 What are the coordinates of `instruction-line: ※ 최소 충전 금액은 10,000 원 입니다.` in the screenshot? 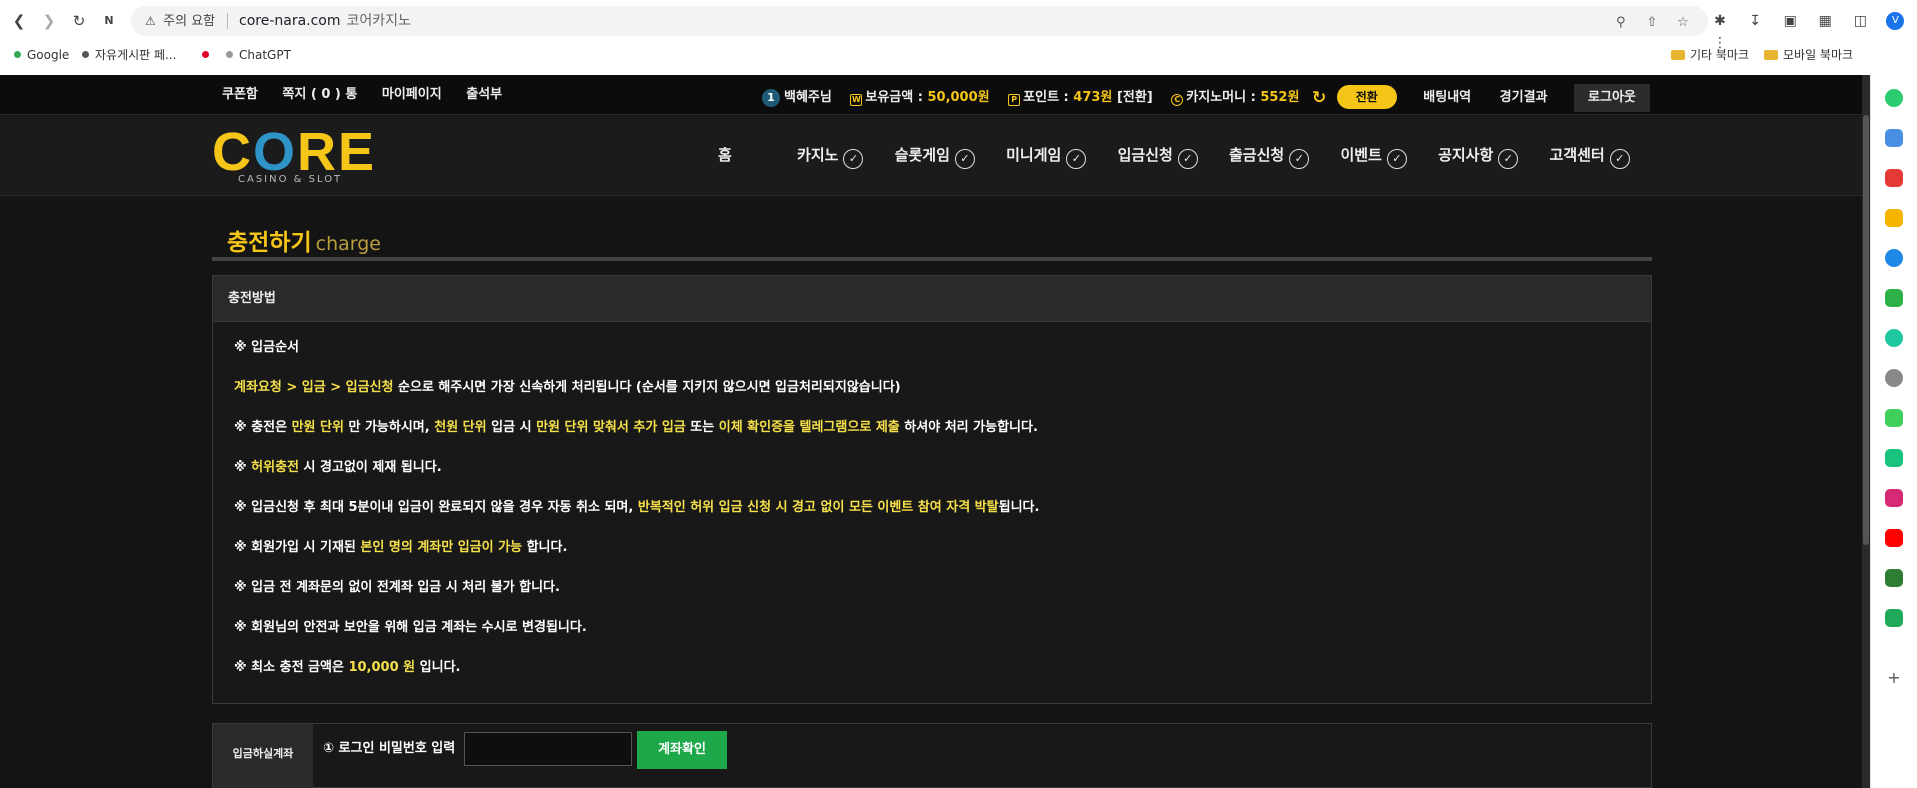 It's located at (347, 667).